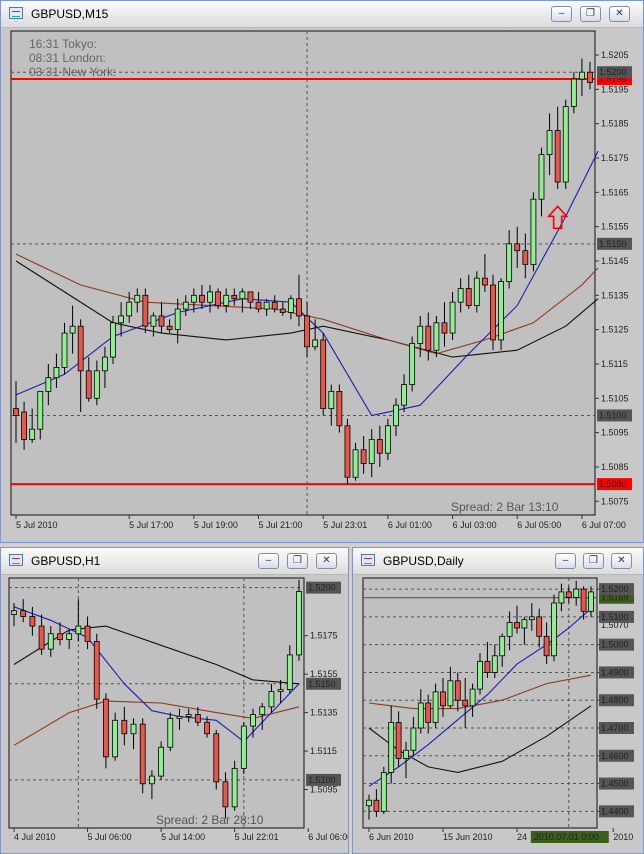  What do you see at coordinates (423, 561) in the screenshot?
I see `window-title: GBPUSD,Daily` at bounding box center [423, 561].